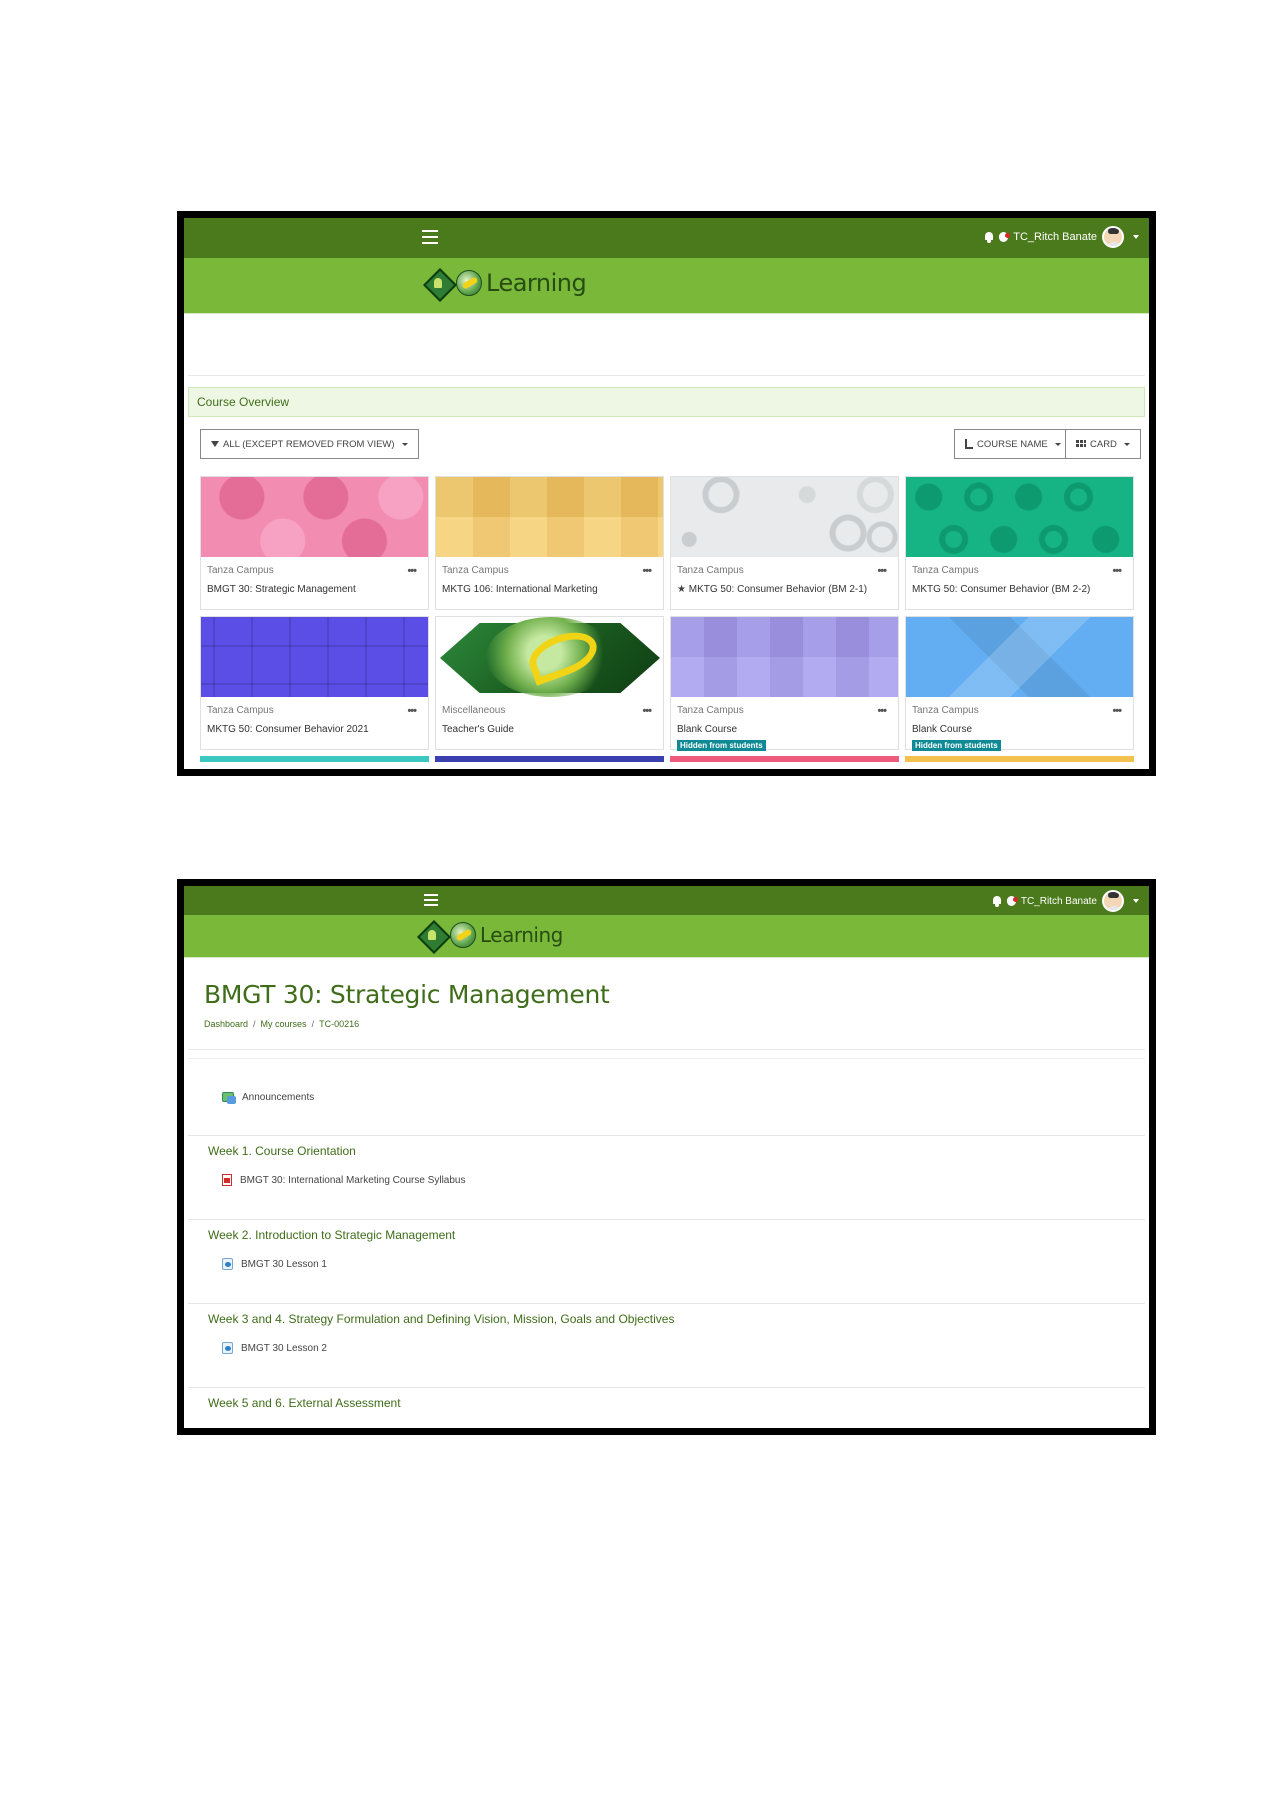  I want to click on course-name-link: MKTG 50: Consumer Behavior 2021, so click(314, 729).